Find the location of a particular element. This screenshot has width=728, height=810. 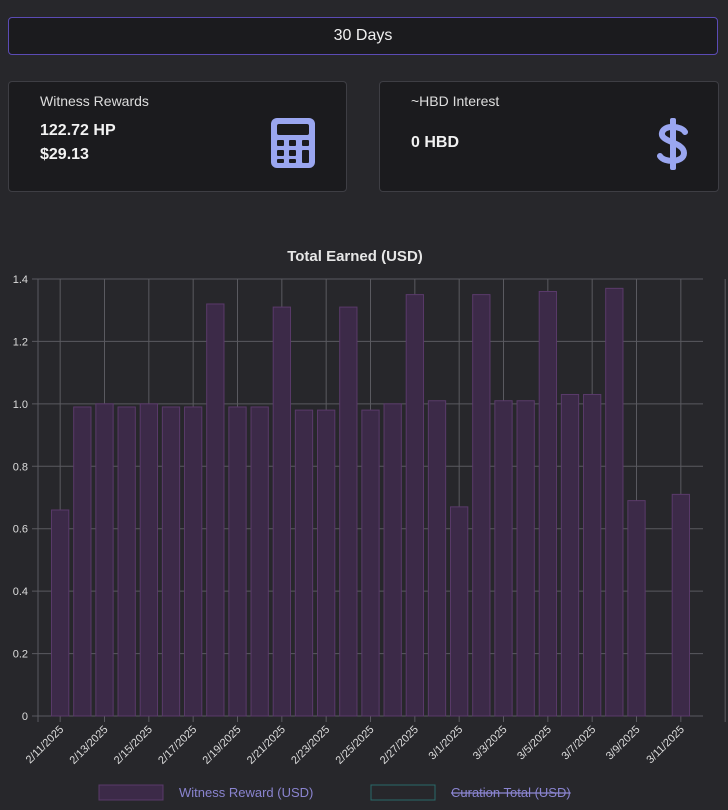

y-tick-label: 0 is located at coordinates (25, 717).